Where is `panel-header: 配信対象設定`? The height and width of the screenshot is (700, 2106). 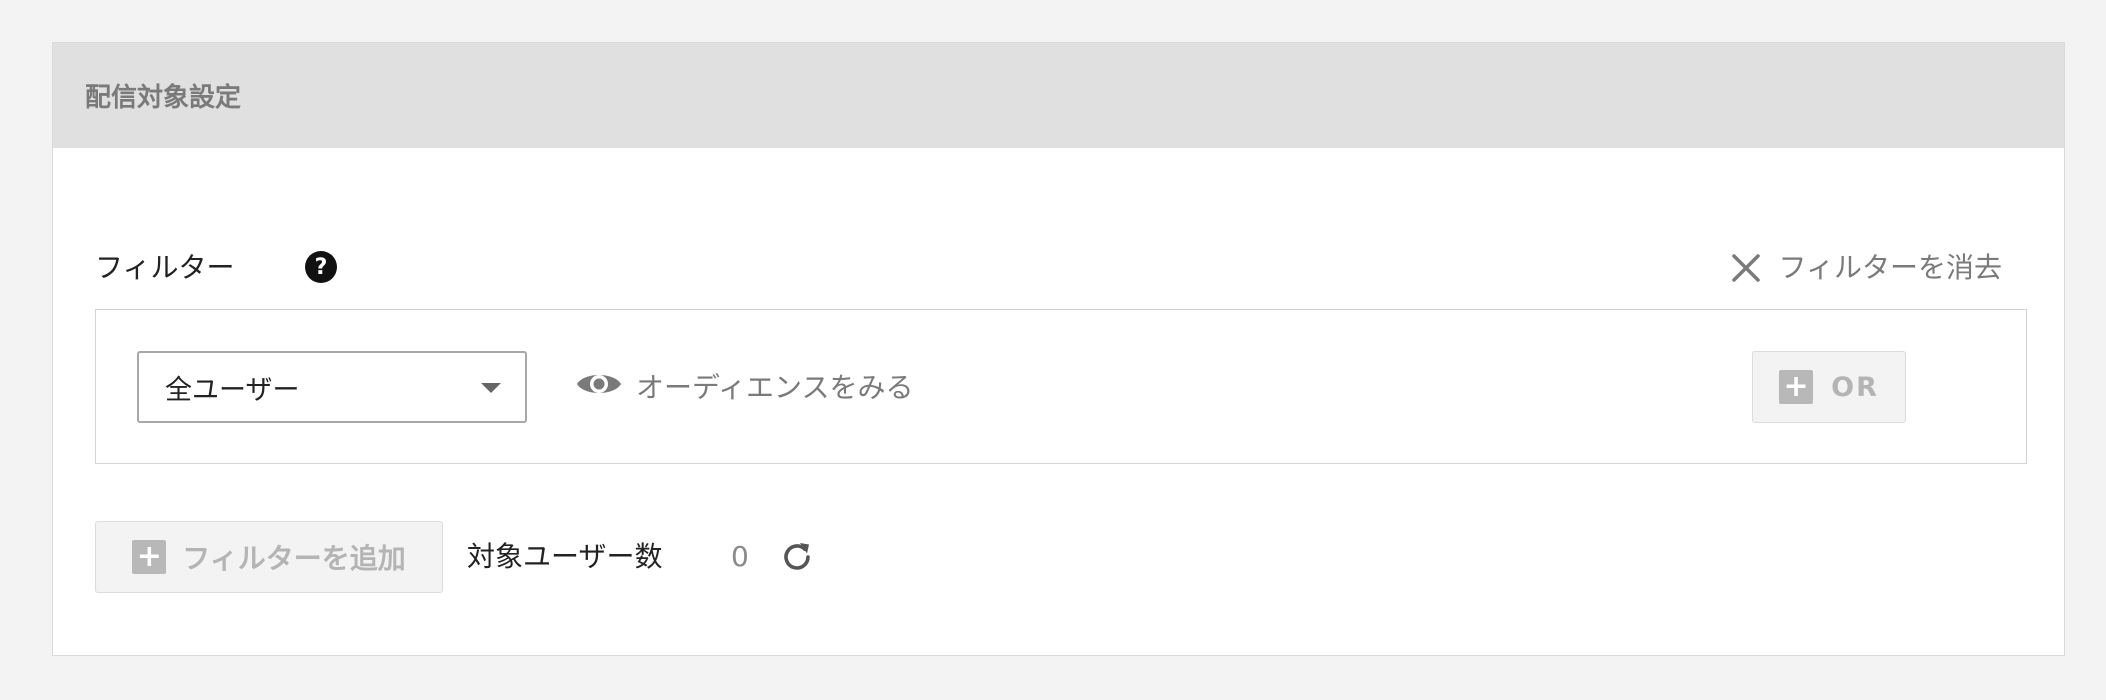
panel-header: 配信対象設定 is located at coordinates (1058, 95).